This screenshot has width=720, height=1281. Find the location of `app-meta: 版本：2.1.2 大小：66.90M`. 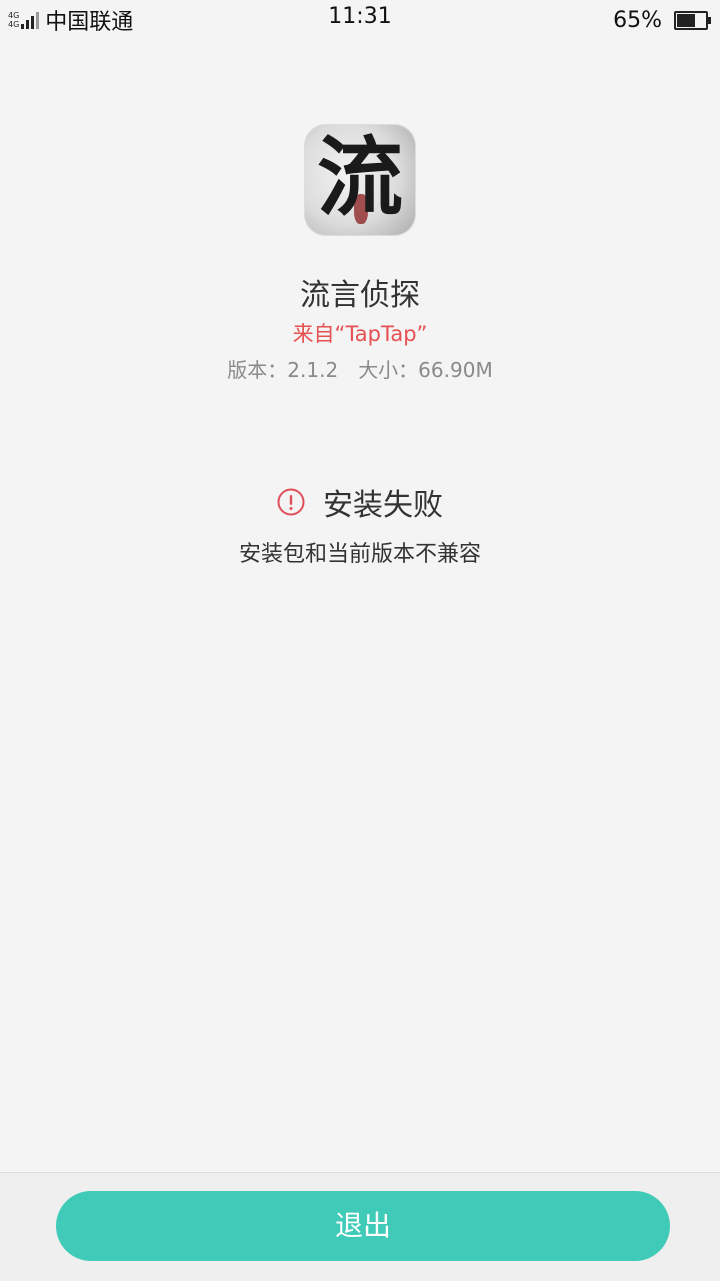

app-meta: 版本：2.1.2 大小：66.90M is located at coordinates (360, 368).